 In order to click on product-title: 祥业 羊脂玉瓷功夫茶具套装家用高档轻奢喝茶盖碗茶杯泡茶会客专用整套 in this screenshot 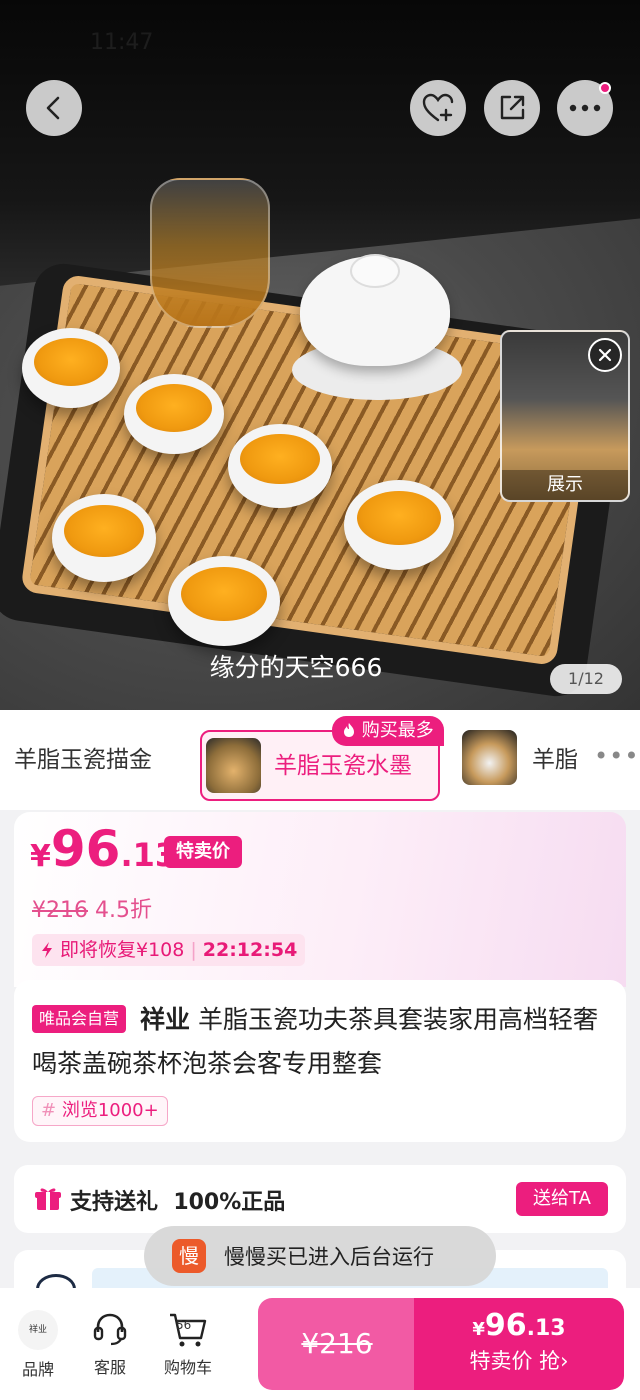, I will do `click(317, 1042)`.